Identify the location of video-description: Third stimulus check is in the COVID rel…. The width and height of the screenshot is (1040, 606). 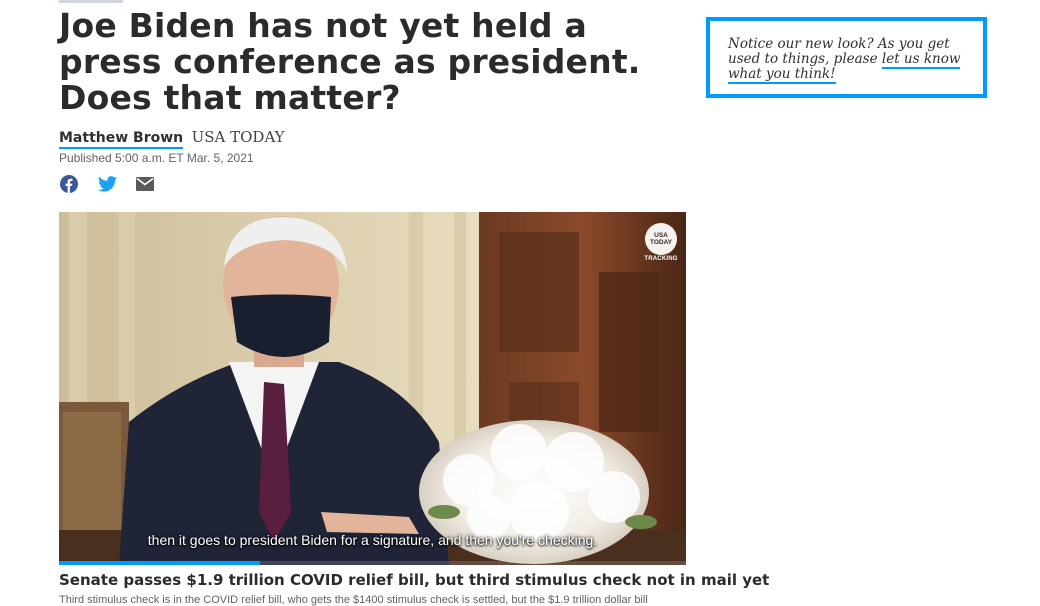
(353, 600).